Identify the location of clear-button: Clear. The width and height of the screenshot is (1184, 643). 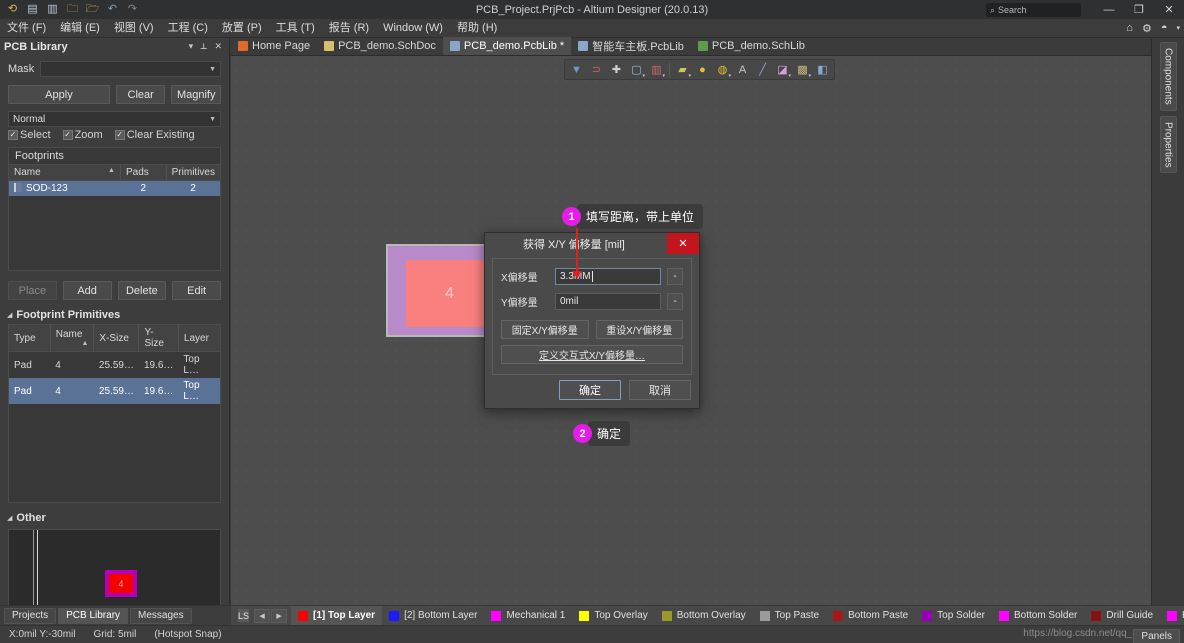
(140, 94).